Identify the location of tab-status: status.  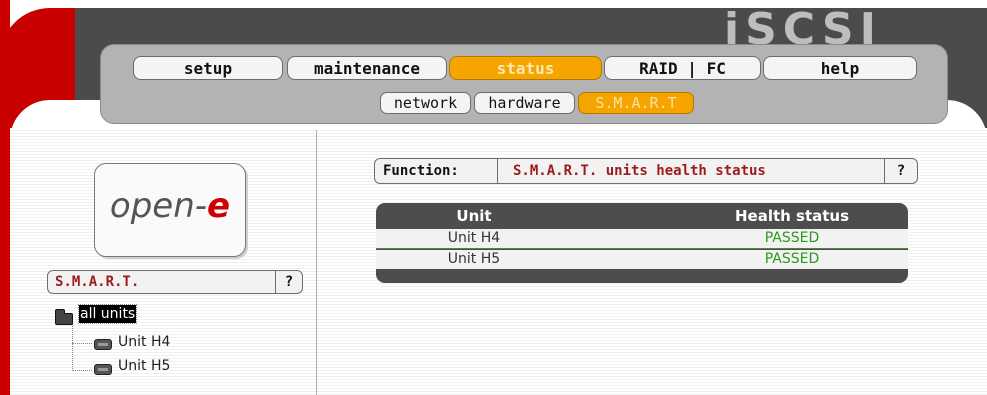
(525, 68).